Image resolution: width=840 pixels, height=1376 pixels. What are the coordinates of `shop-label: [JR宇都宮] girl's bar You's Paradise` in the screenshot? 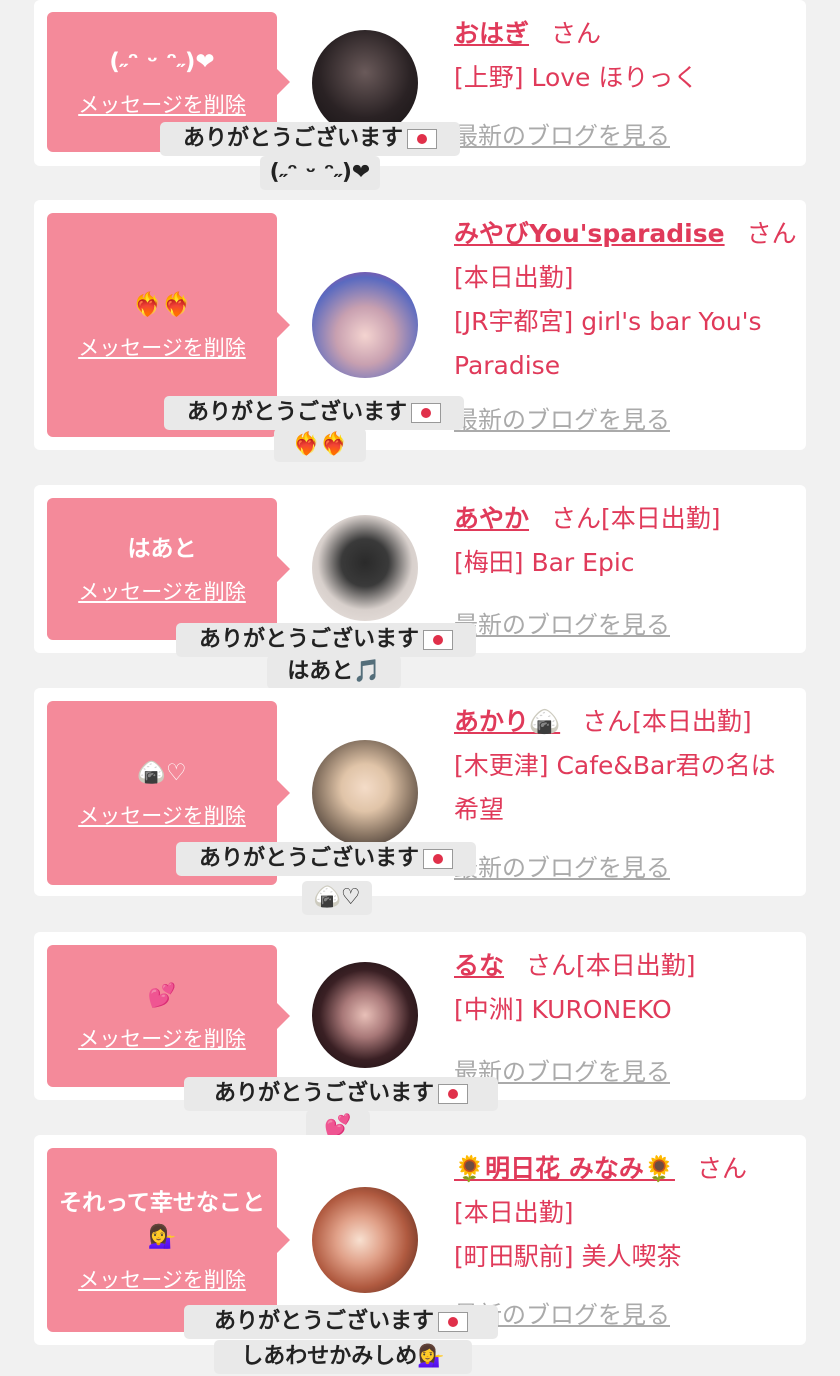 It's located at (608, 343).